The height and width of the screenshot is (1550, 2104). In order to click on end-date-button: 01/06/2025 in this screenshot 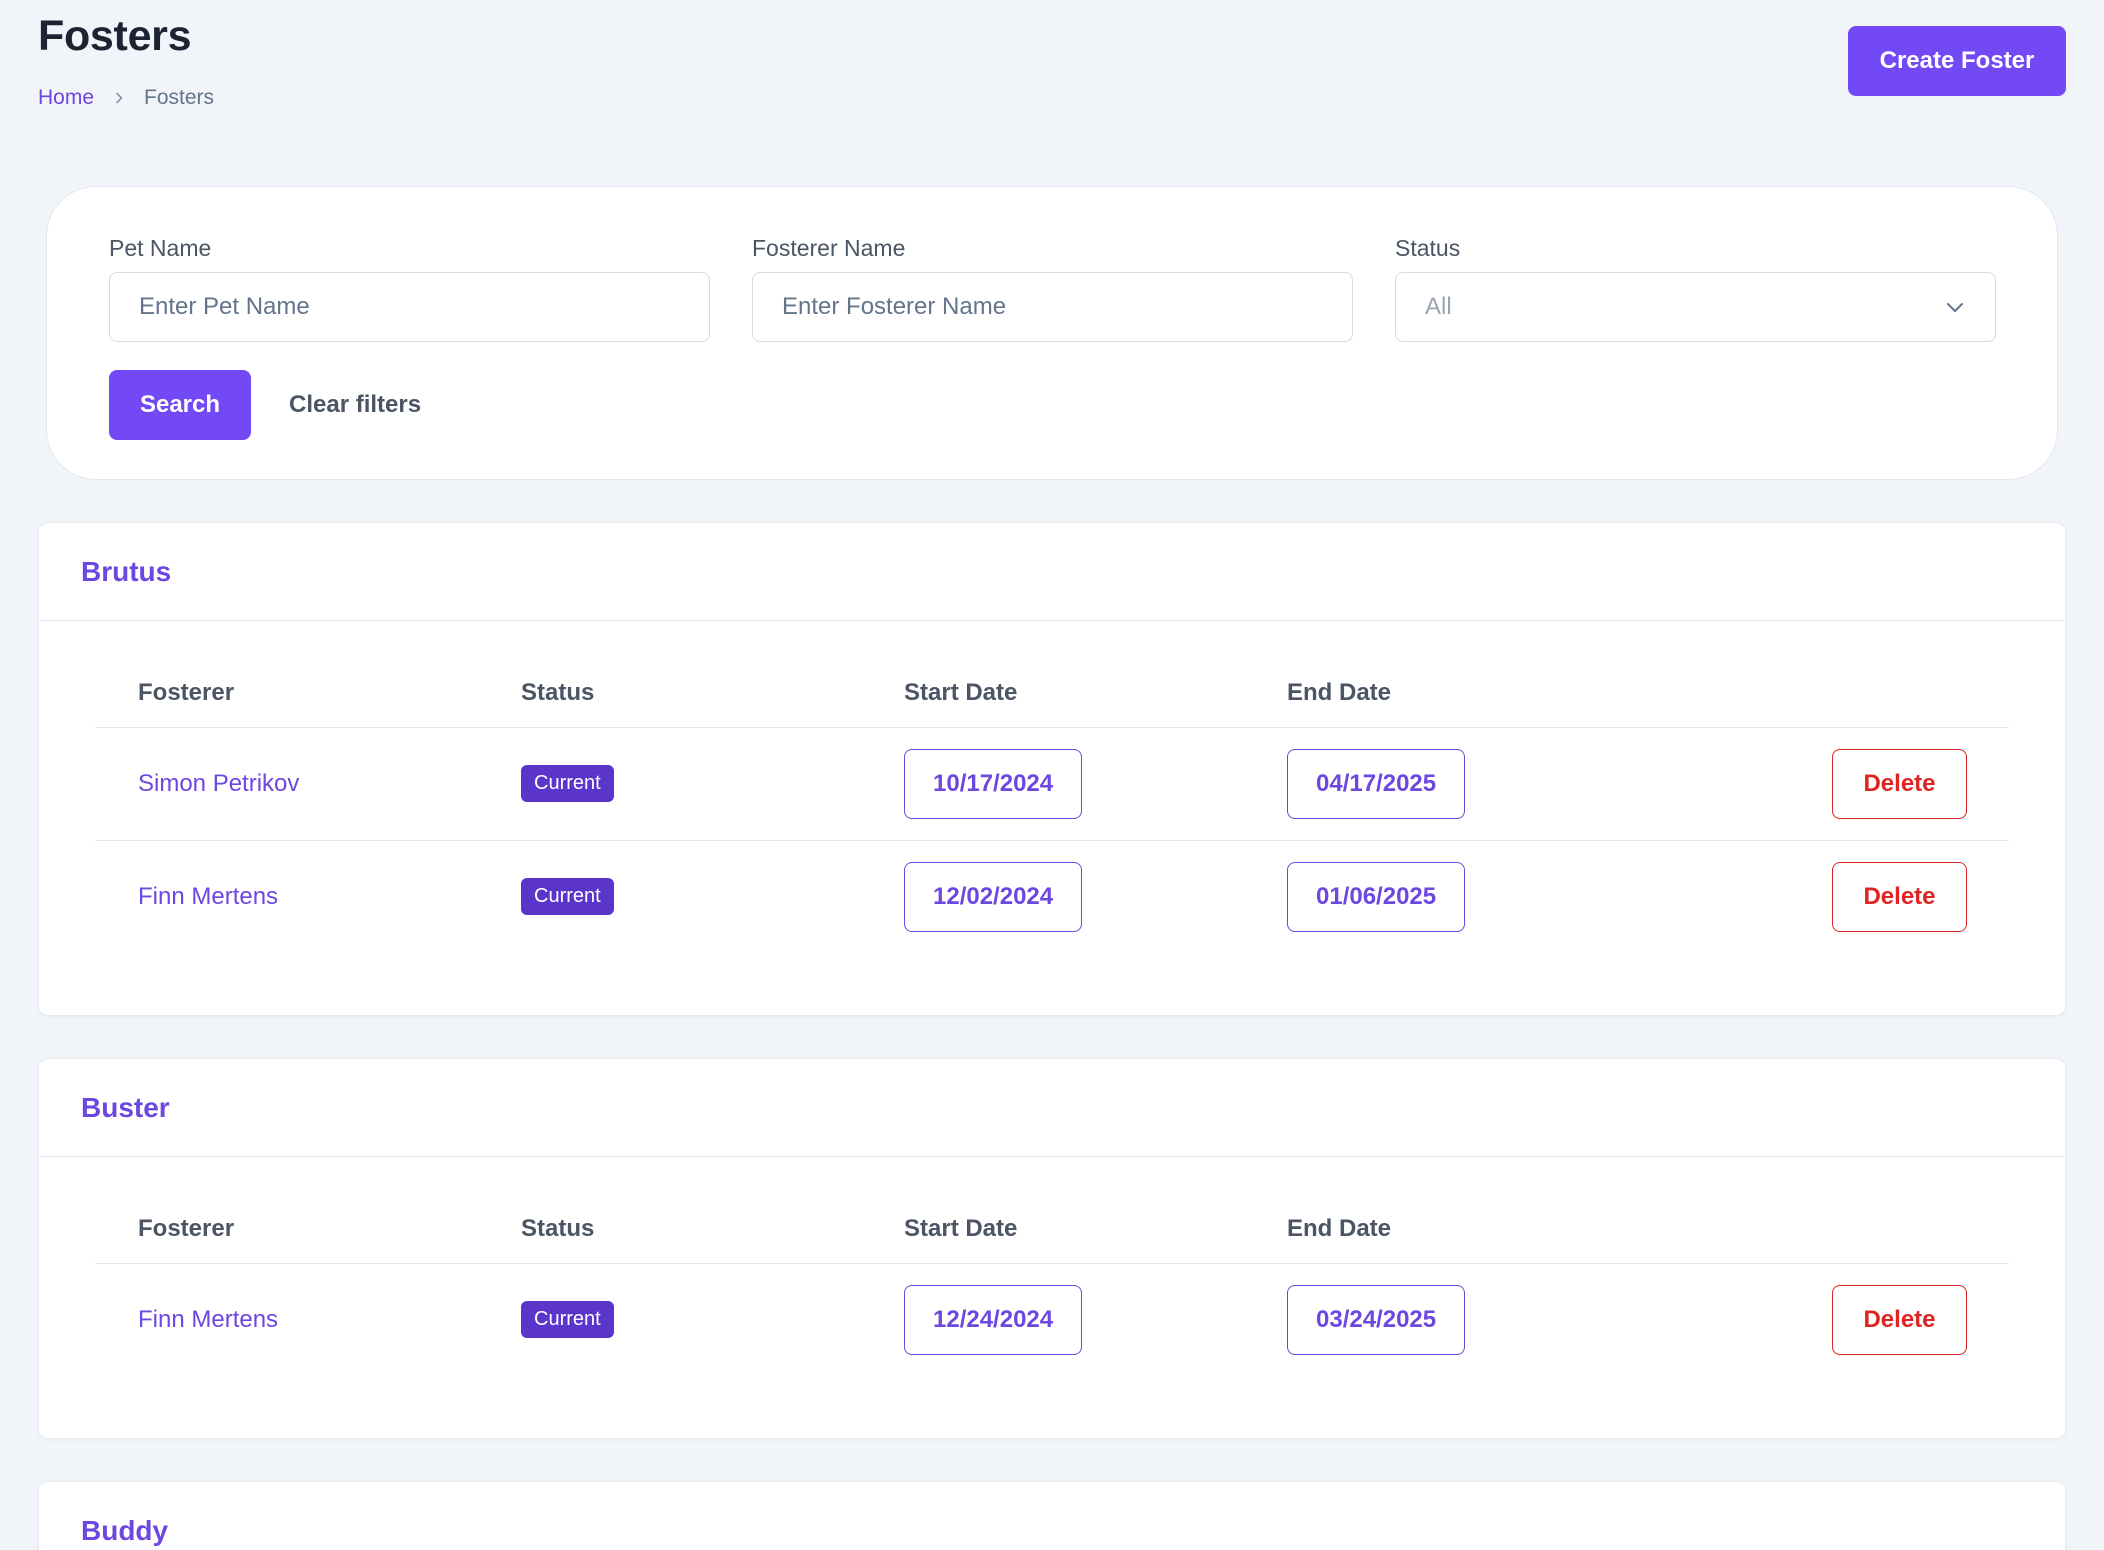, I will do `click(1376, 896)`.